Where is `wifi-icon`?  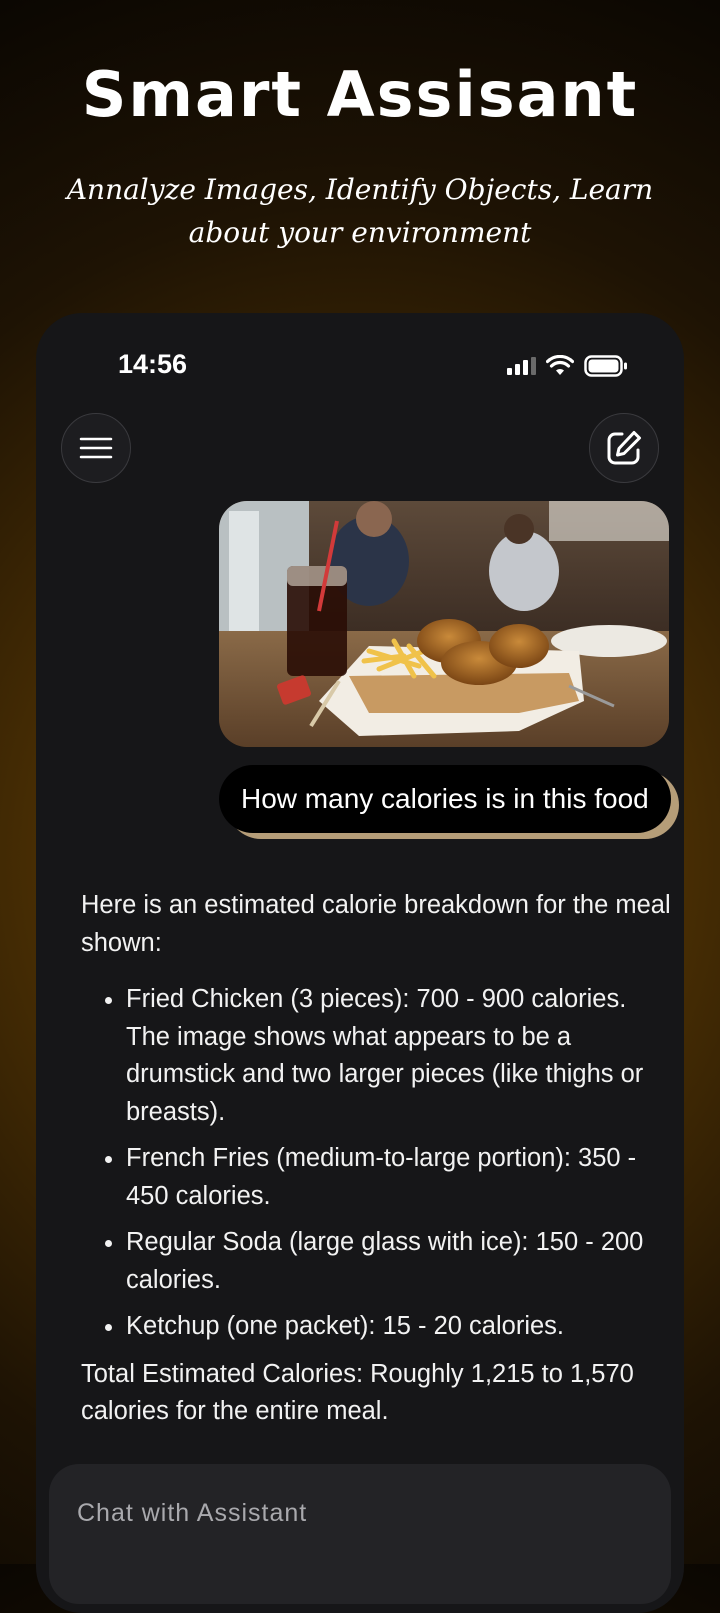
wifi-icon is located at coordinates (560, 365).